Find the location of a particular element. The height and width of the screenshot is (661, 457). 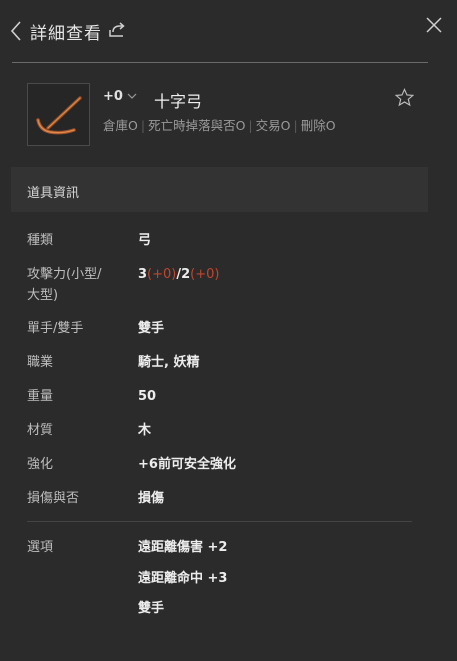

prop-value: 木 is located at coordinates (145, 430).